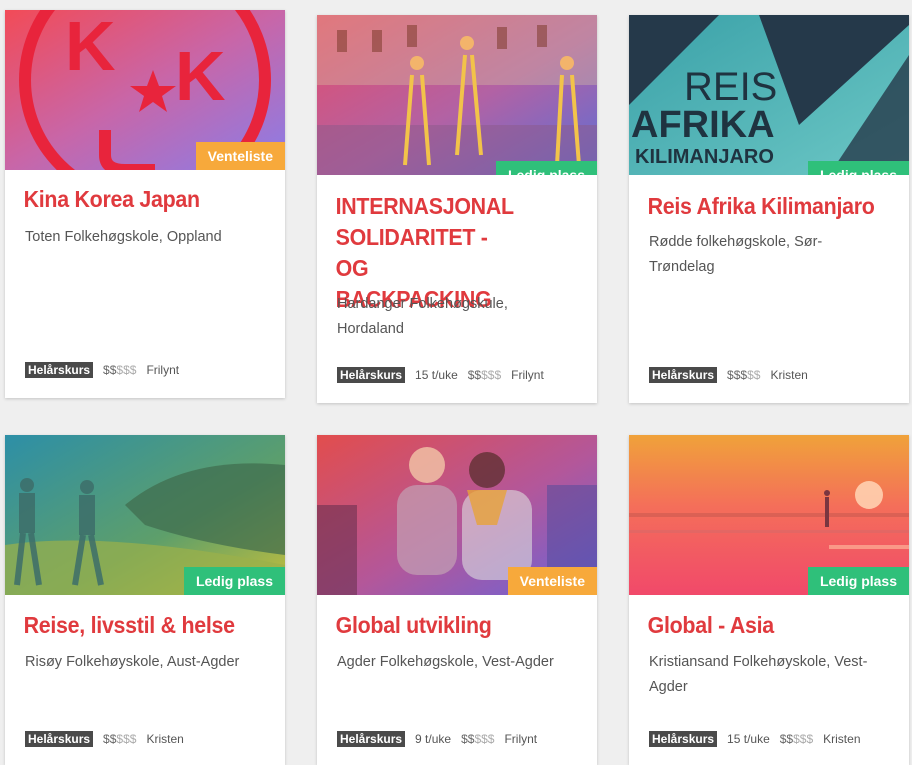 This screenshot has width=912, height=765. I want to click on school-name: Kristiansand Folkehøyskole, Vest-Agder, so click(758, 674).